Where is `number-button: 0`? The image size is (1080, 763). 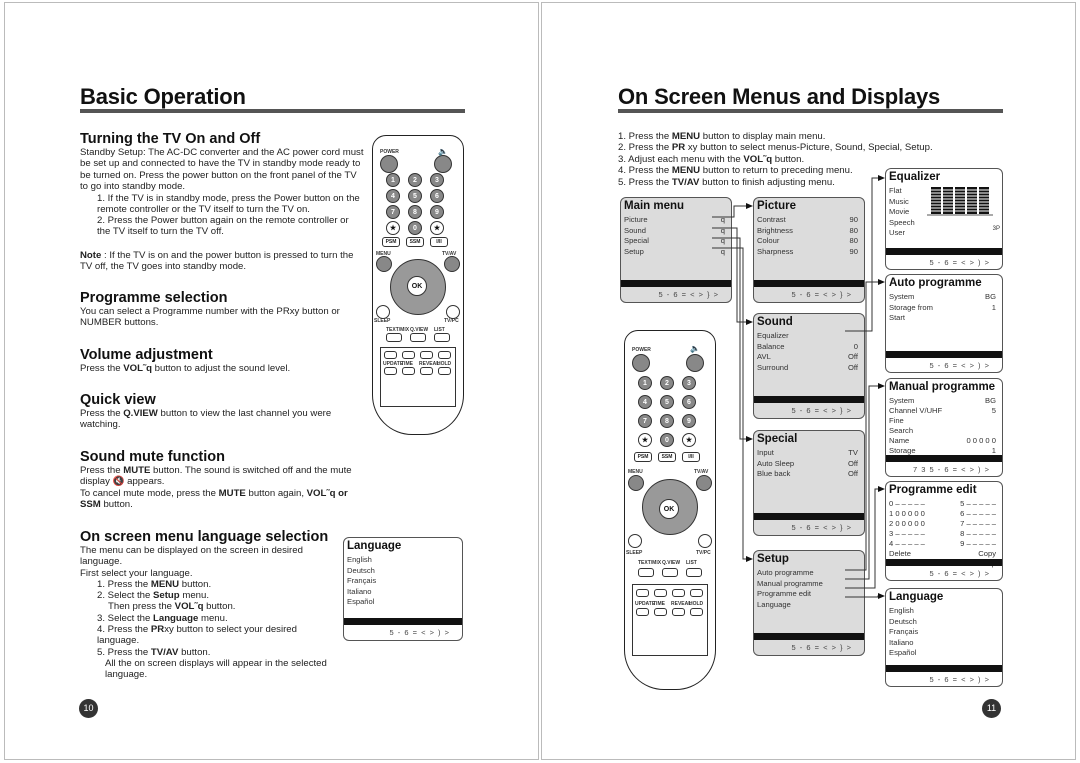
number-button: 0 is located at coordinates (415, 228).